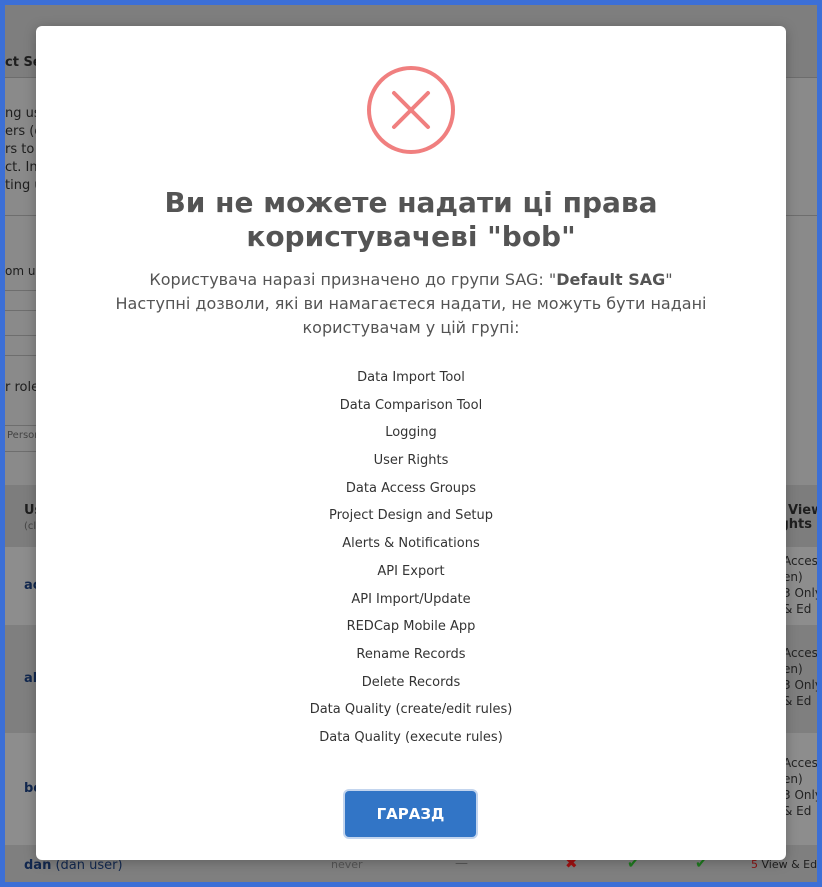 The image size is (822, 887). Describe the element at coordinates (411, 544) in the screenshot. I see `list-item: Alerts & Notifications` at that location.